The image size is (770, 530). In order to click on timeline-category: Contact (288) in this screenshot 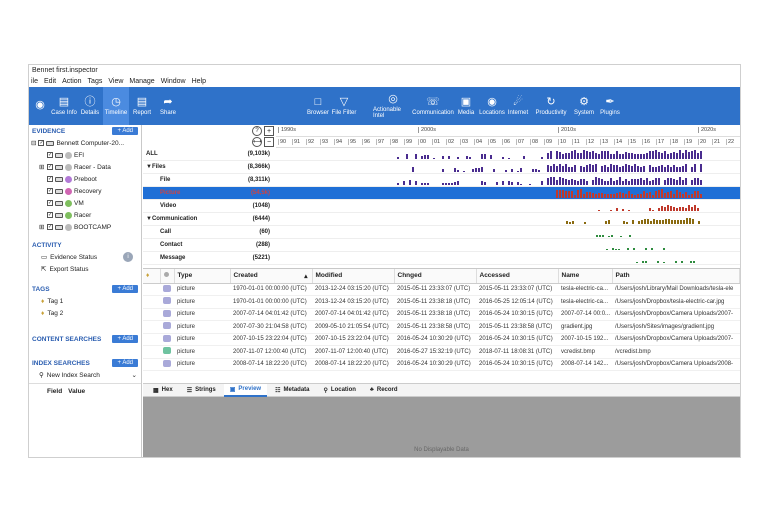, I will do `click(209, 245)`.